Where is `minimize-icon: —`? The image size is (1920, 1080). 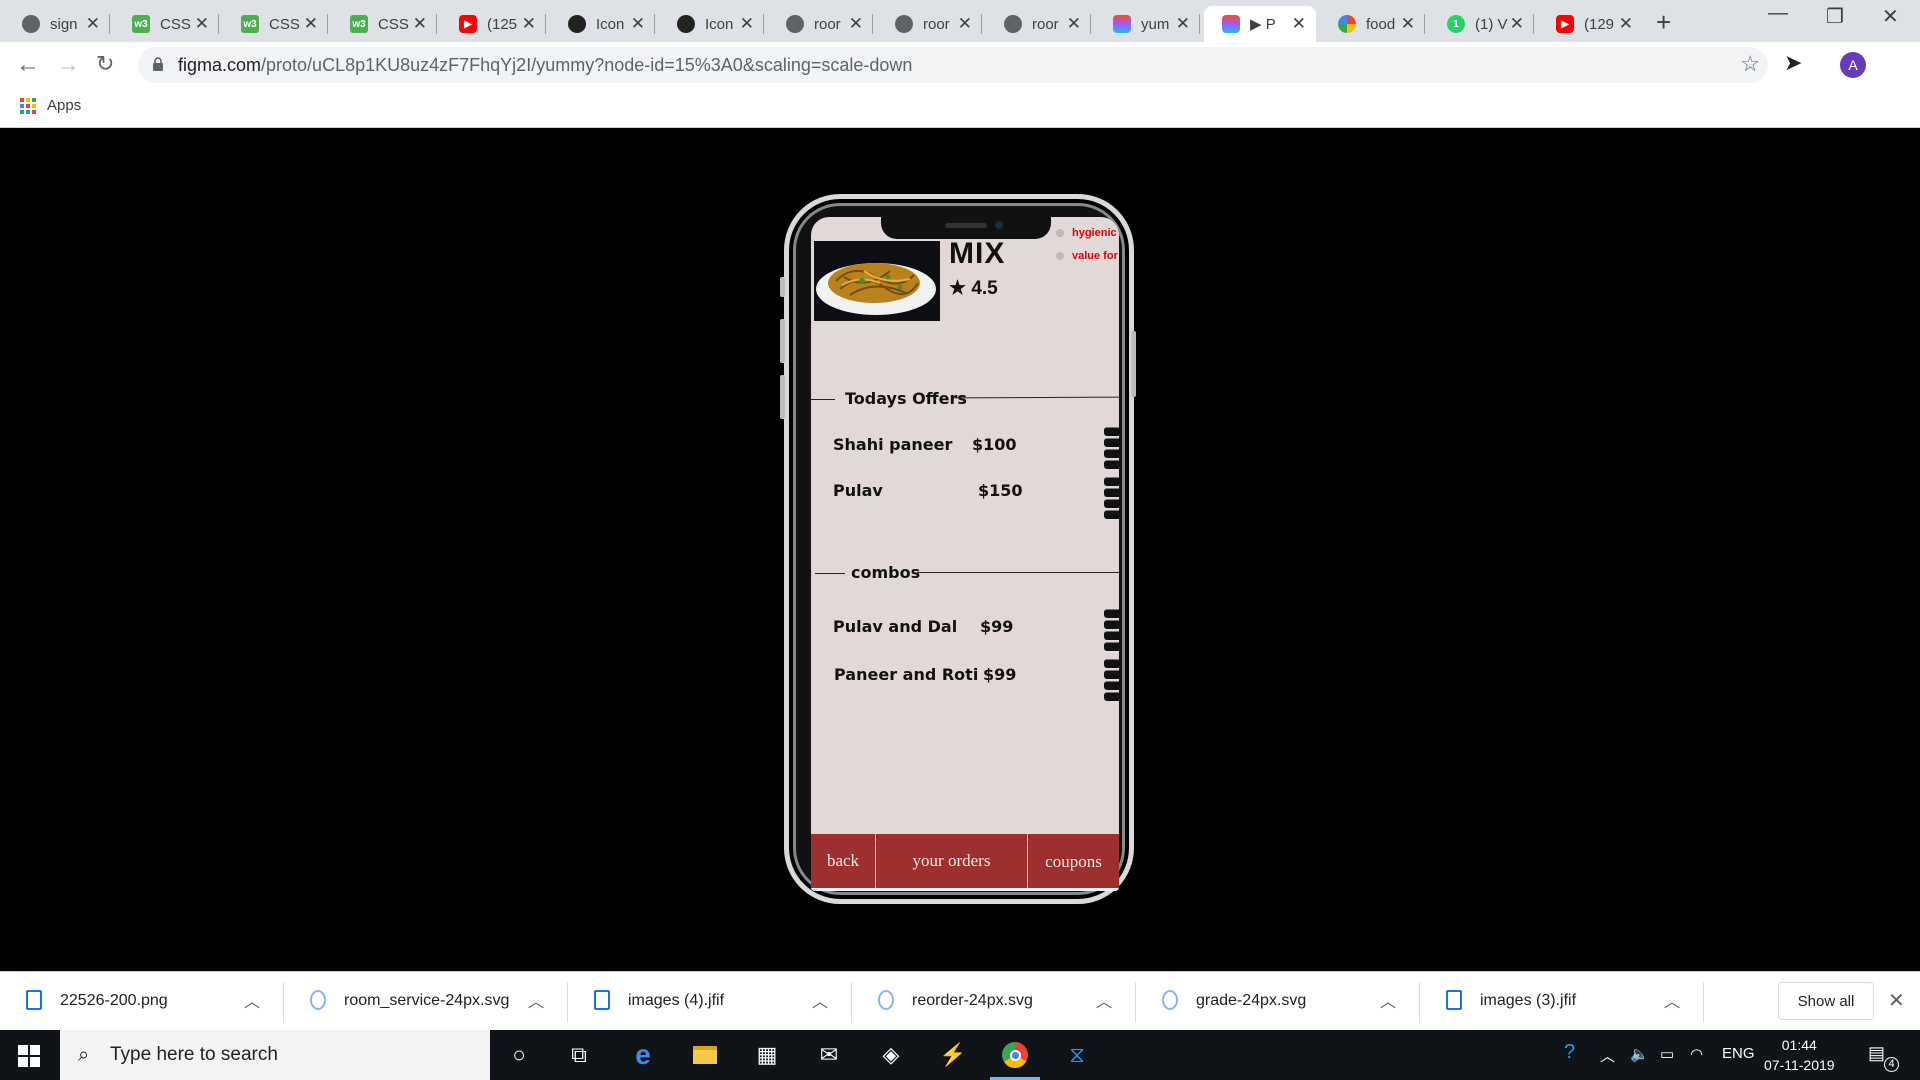 minimize-icon: — is located at coordinates (1778, 13).